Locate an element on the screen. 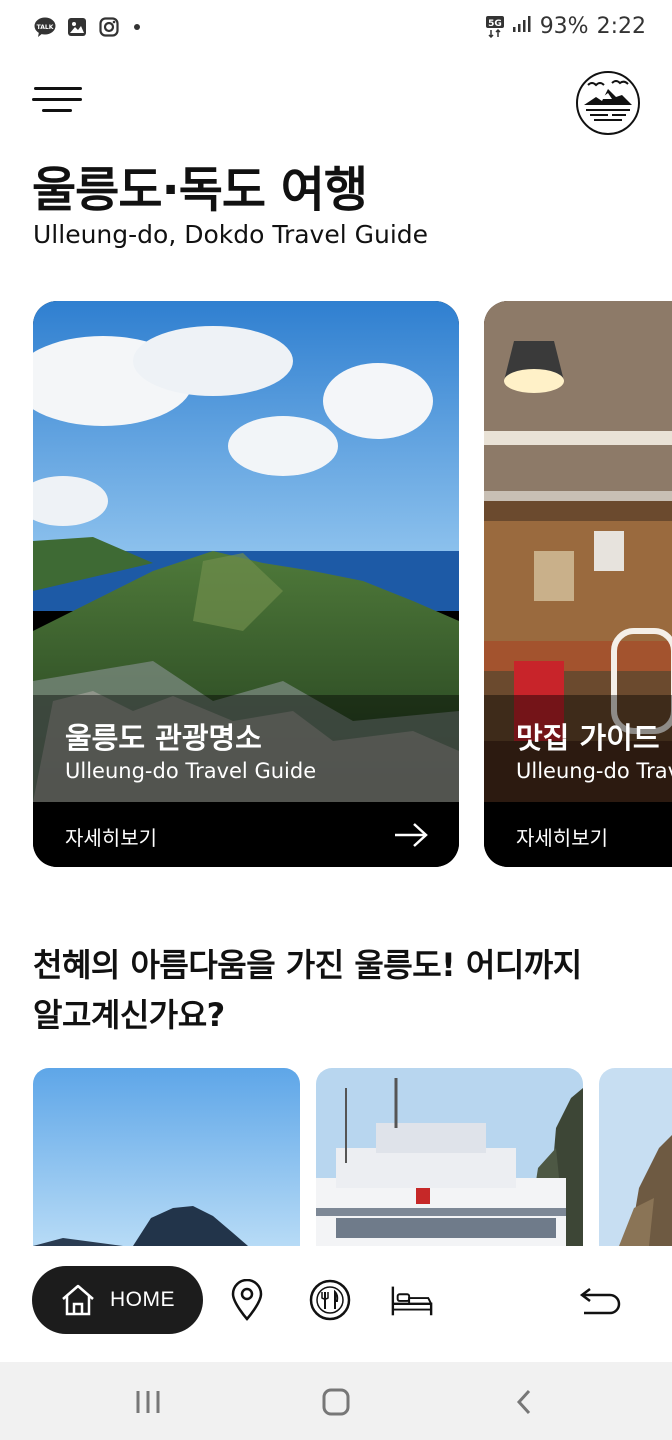  recent-apps-icon is located at coordinates (148, 1402).